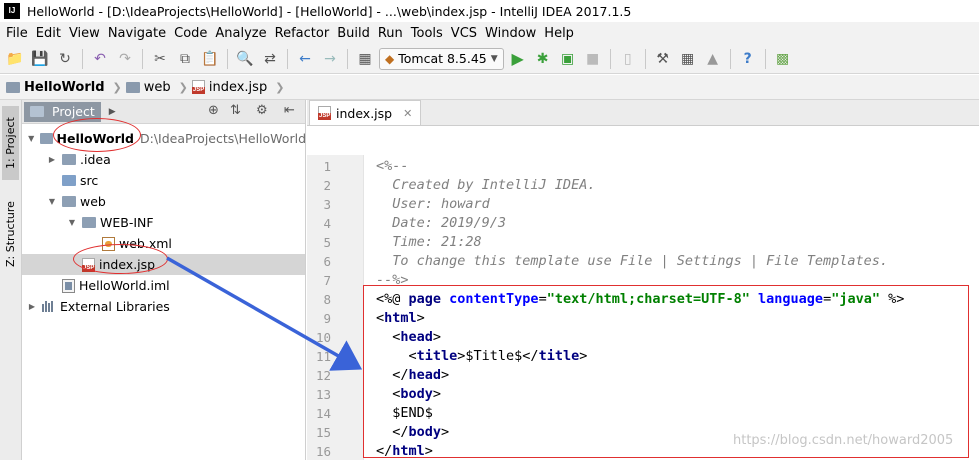 This screenshot has height=460, width=979. Describe the element at coordinates (163, 264) in the screenshot. I see `tree-item-index-jsp: index.jsp` at that location.